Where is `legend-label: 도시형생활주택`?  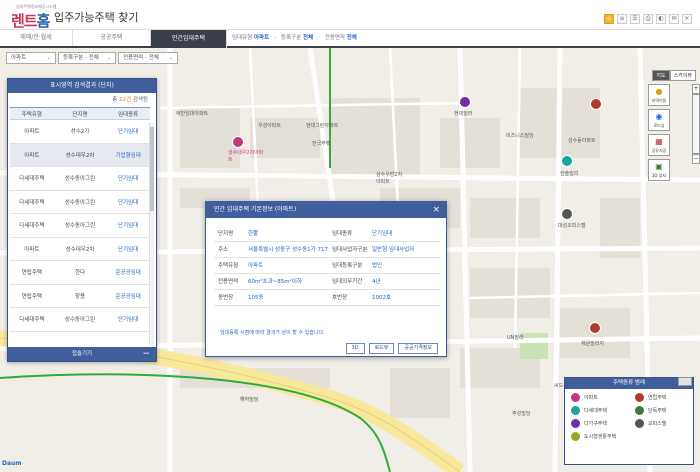 legend-label: 도시형생활주택 is located at coordinates (600, 437).